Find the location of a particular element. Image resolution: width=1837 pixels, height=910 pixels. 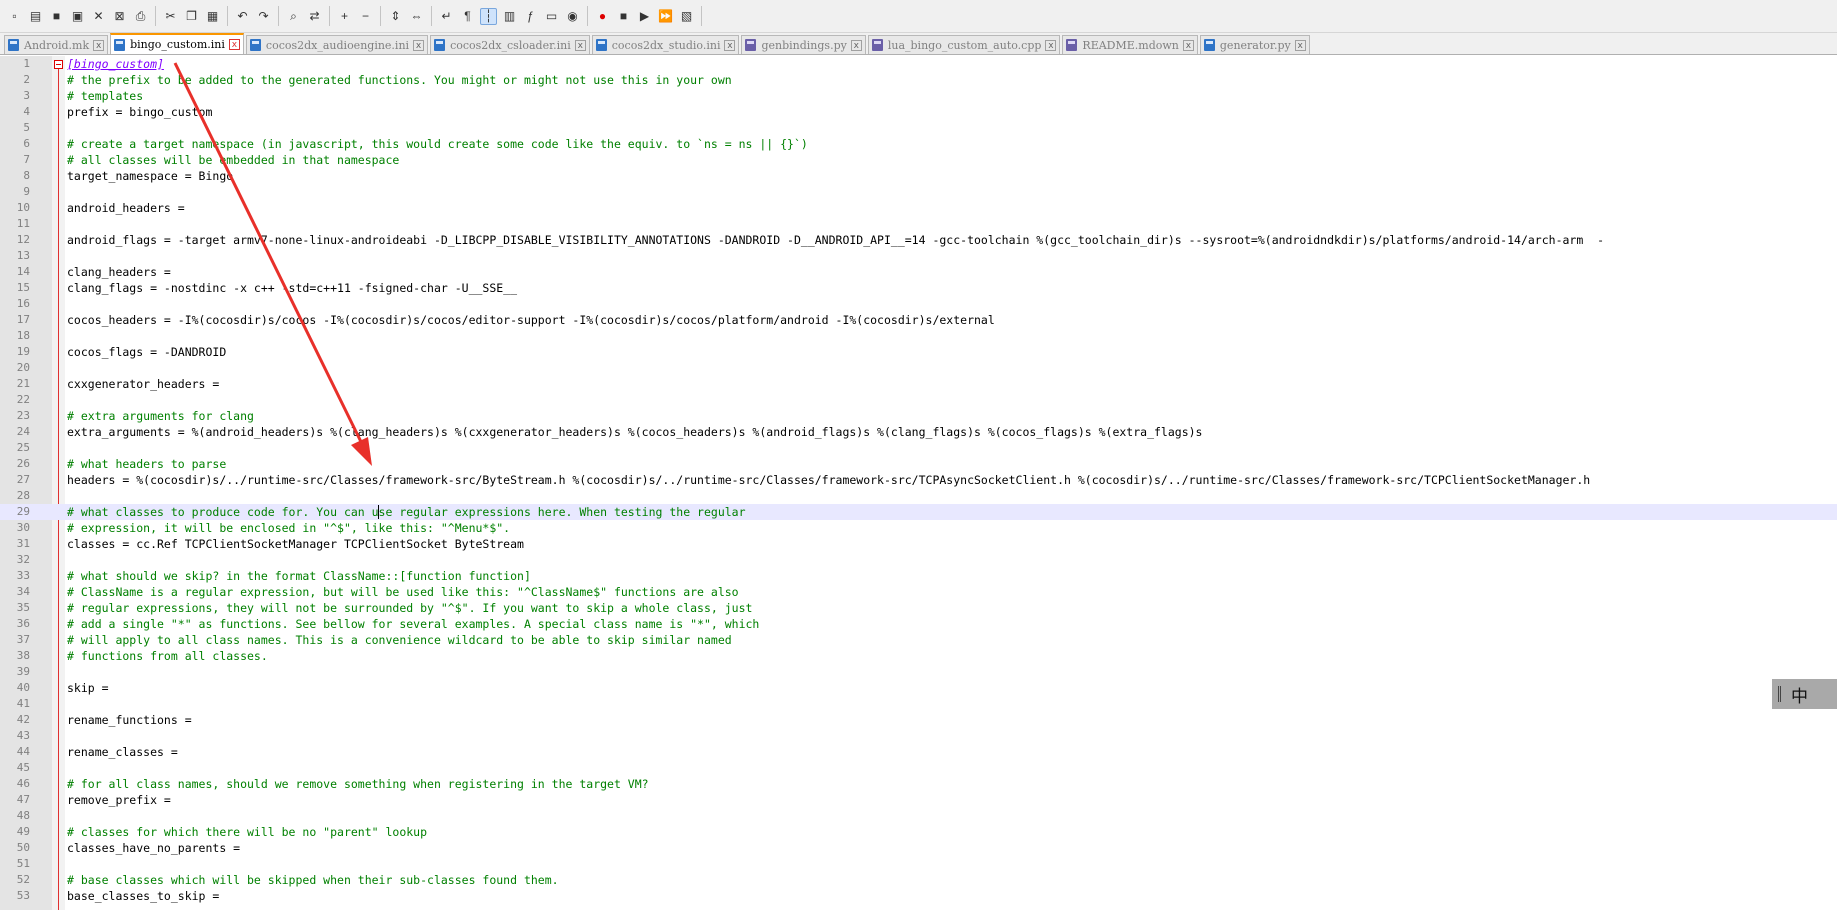

cut-icon: ✂ is located at coordinates (170, 16).